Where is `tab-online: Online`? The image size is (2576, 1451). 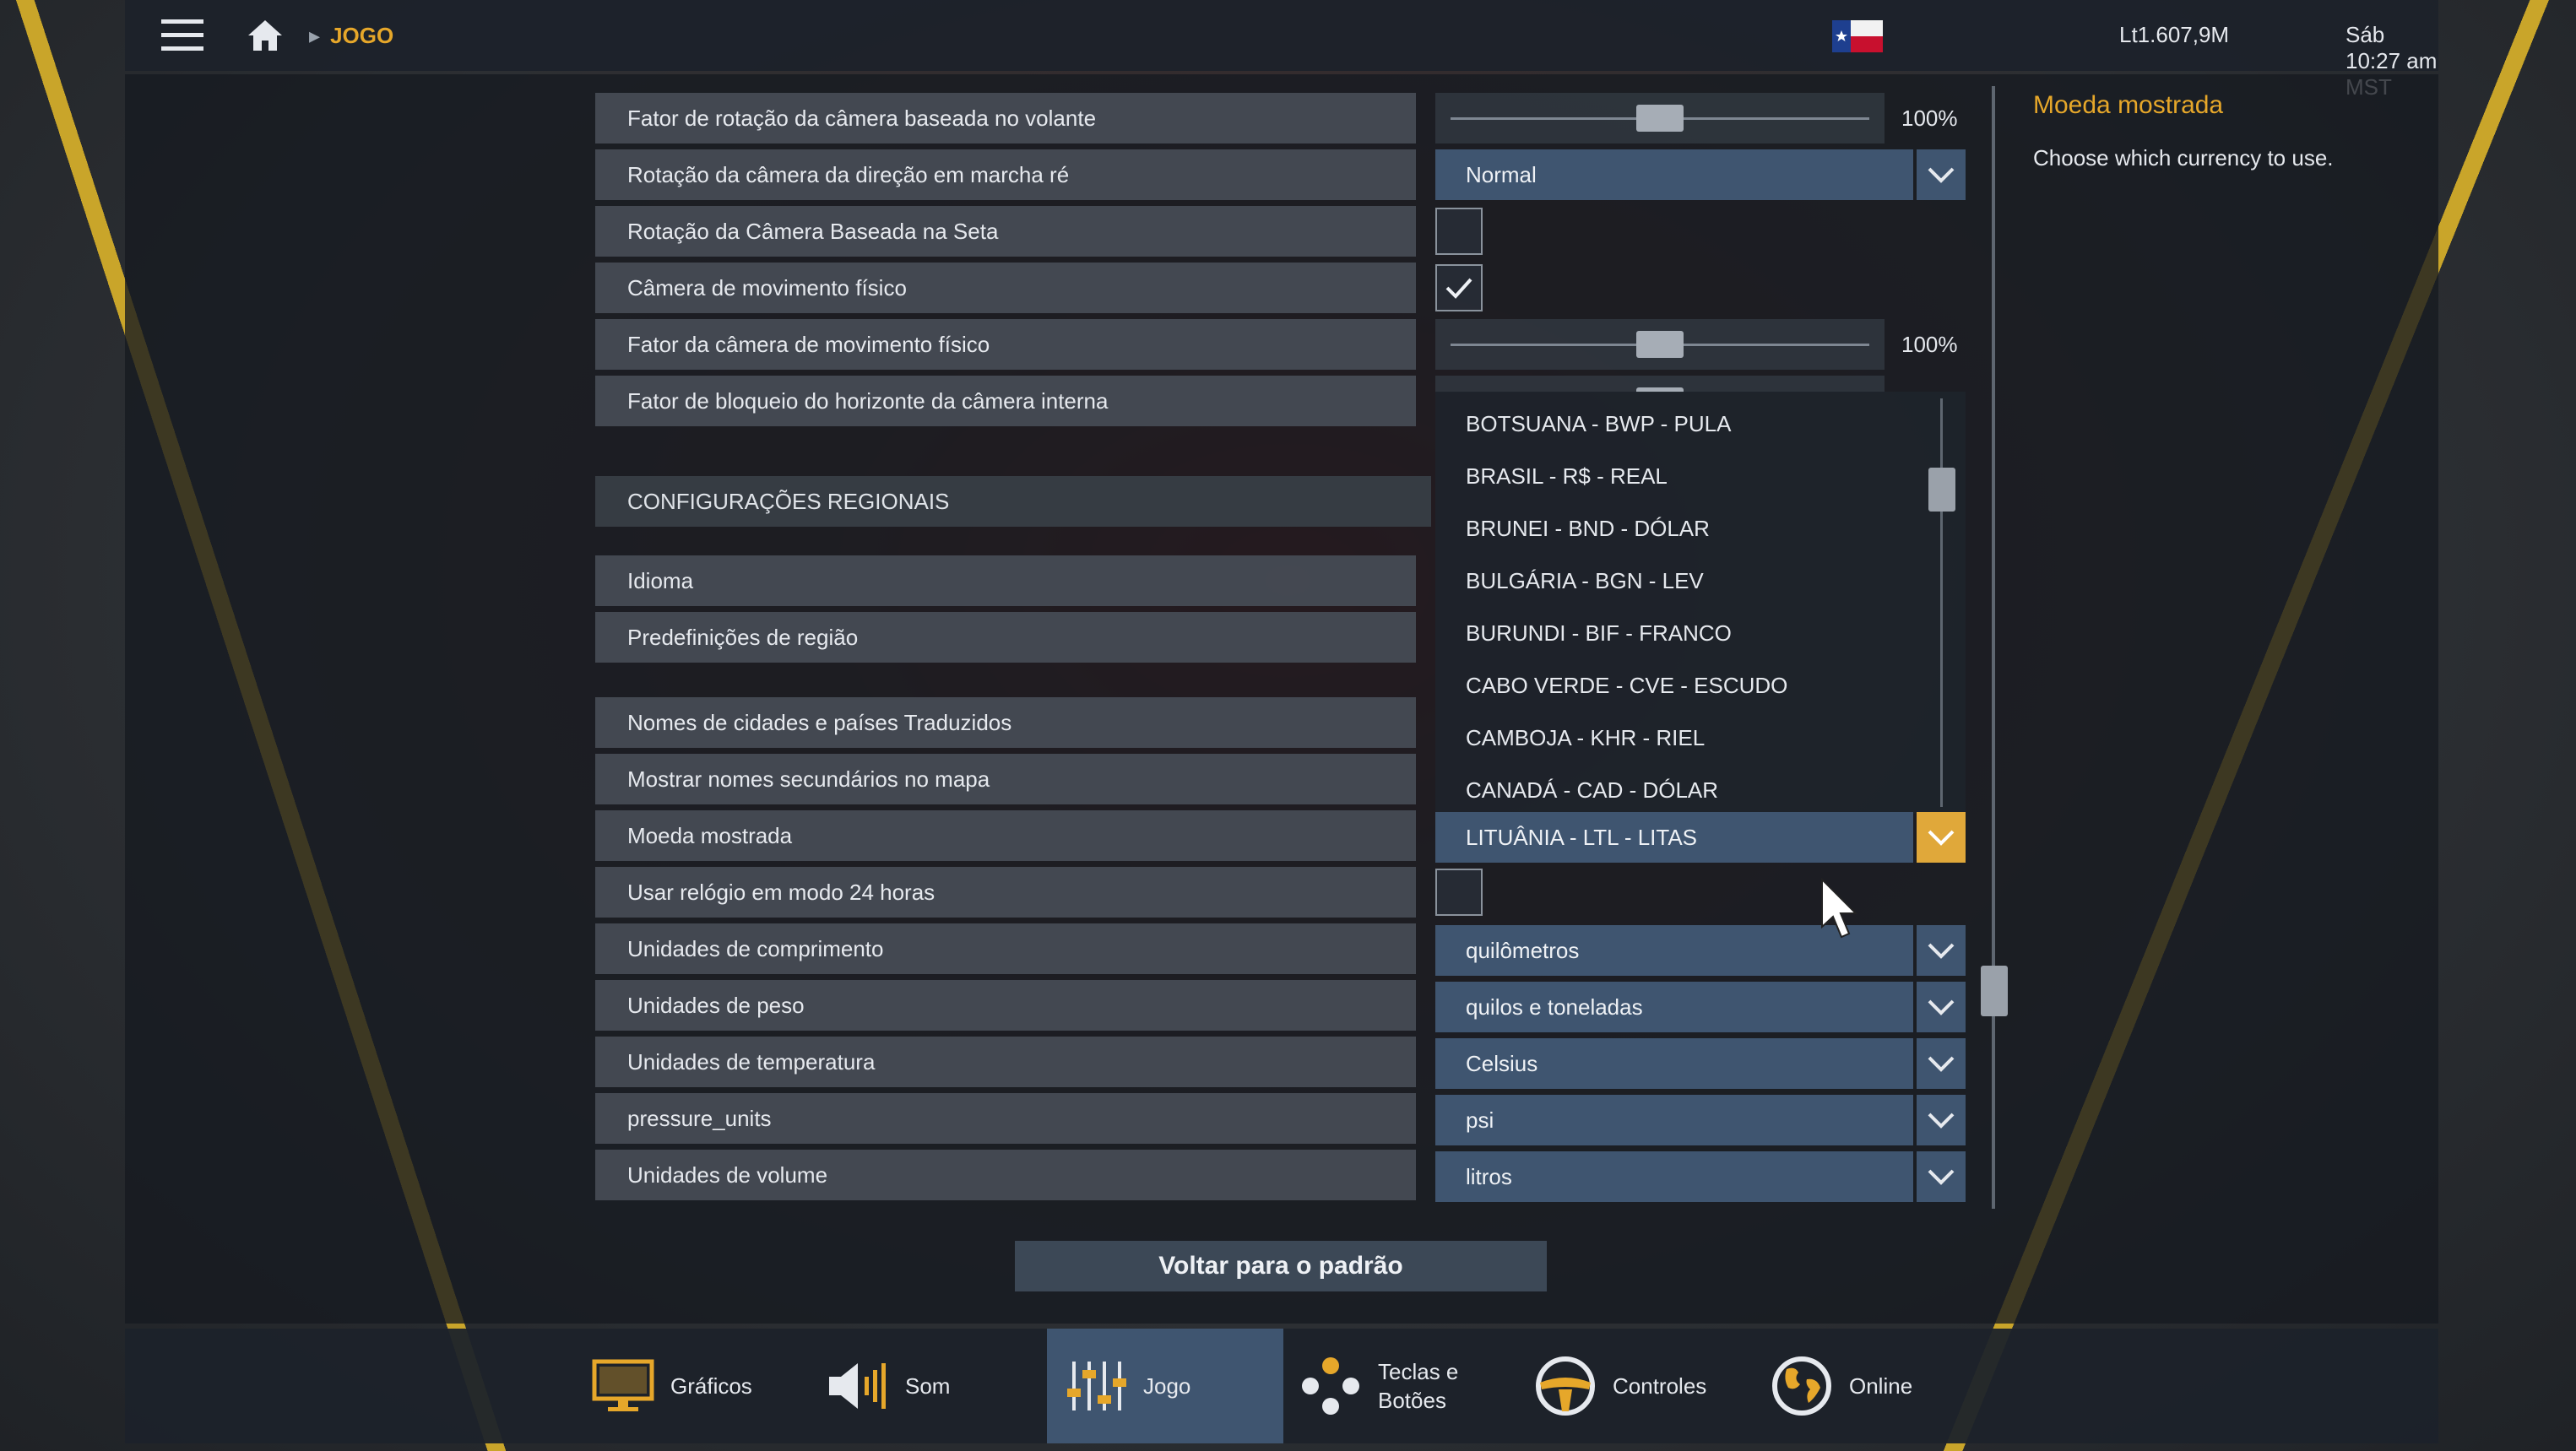 tab-online: Online is located at coordinates (1841, 1386).